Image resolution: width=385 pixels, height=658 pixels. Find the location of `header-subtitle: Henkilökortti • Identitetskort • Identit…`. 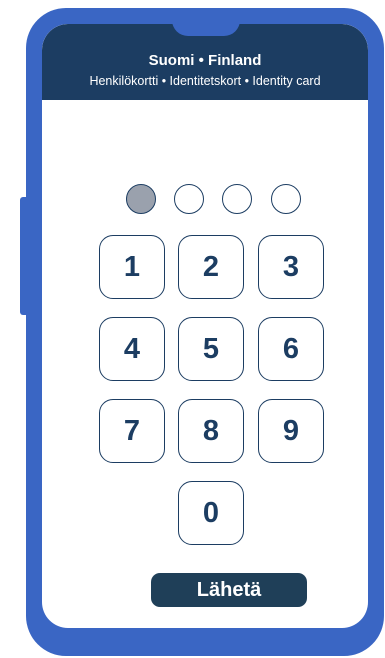

header-subtitle: Henkilökortti • Identitetskort • Identit… is located at coordinates (205, 81).